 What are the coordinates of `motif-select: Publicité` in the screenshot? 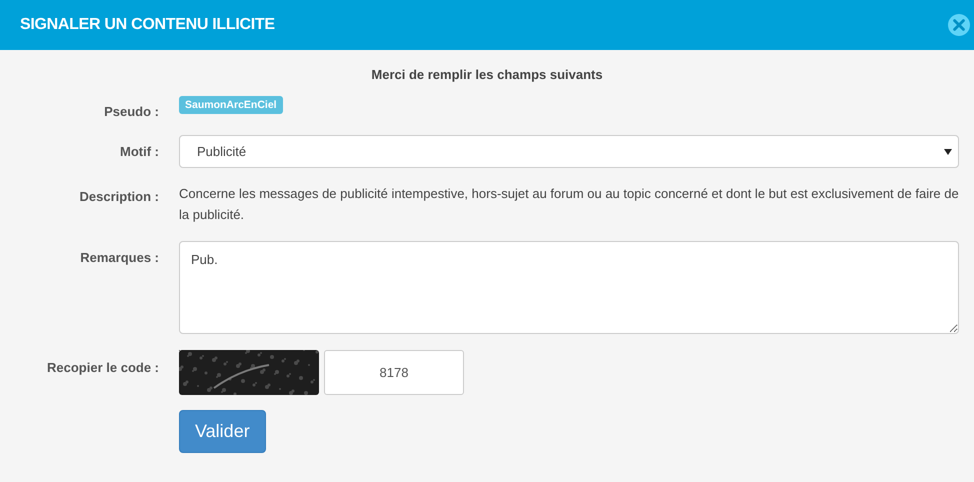 It's located at (569, 151).